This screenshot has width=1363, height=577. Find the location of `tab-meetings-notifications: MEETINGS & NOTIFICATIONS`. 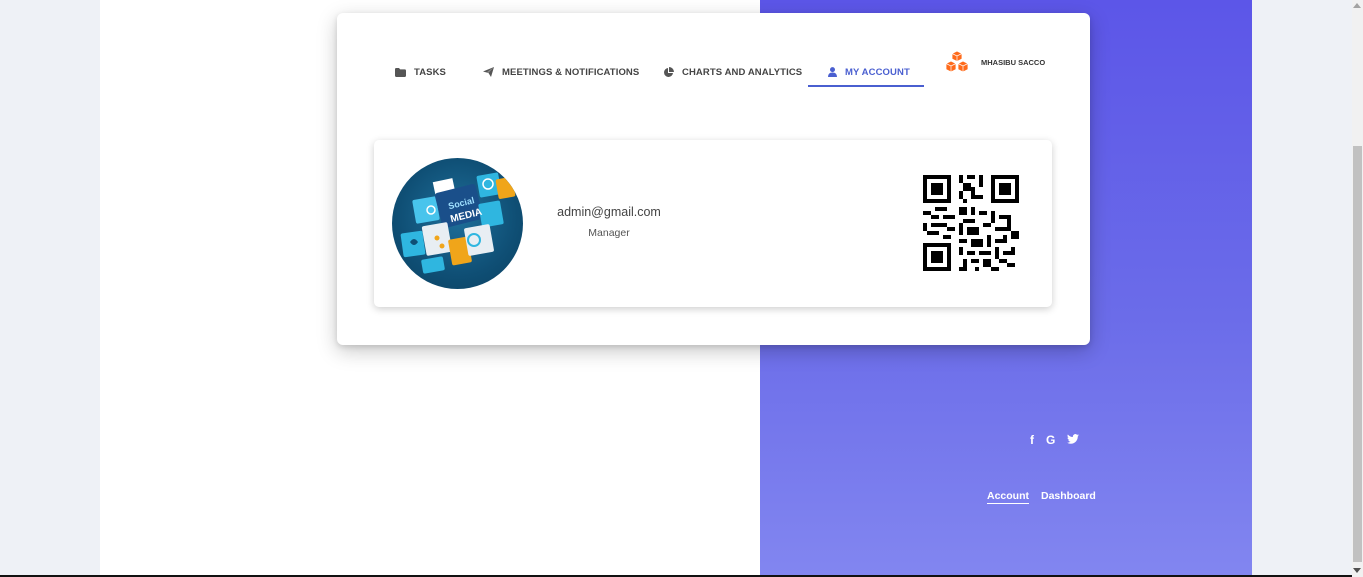

tab-meetings-notifications: MEETINGS & NOTIFICATIONS is located at coordinates (561, 72).